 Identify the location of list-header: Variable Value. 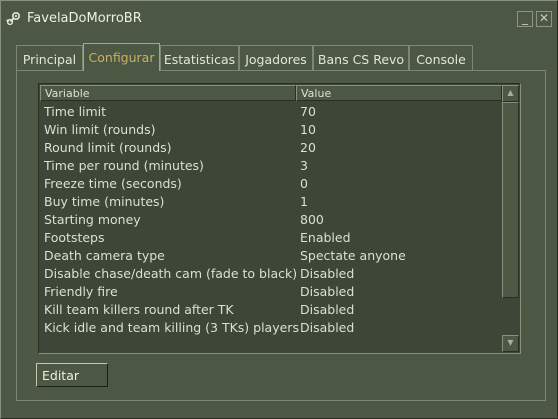
(271, 93).